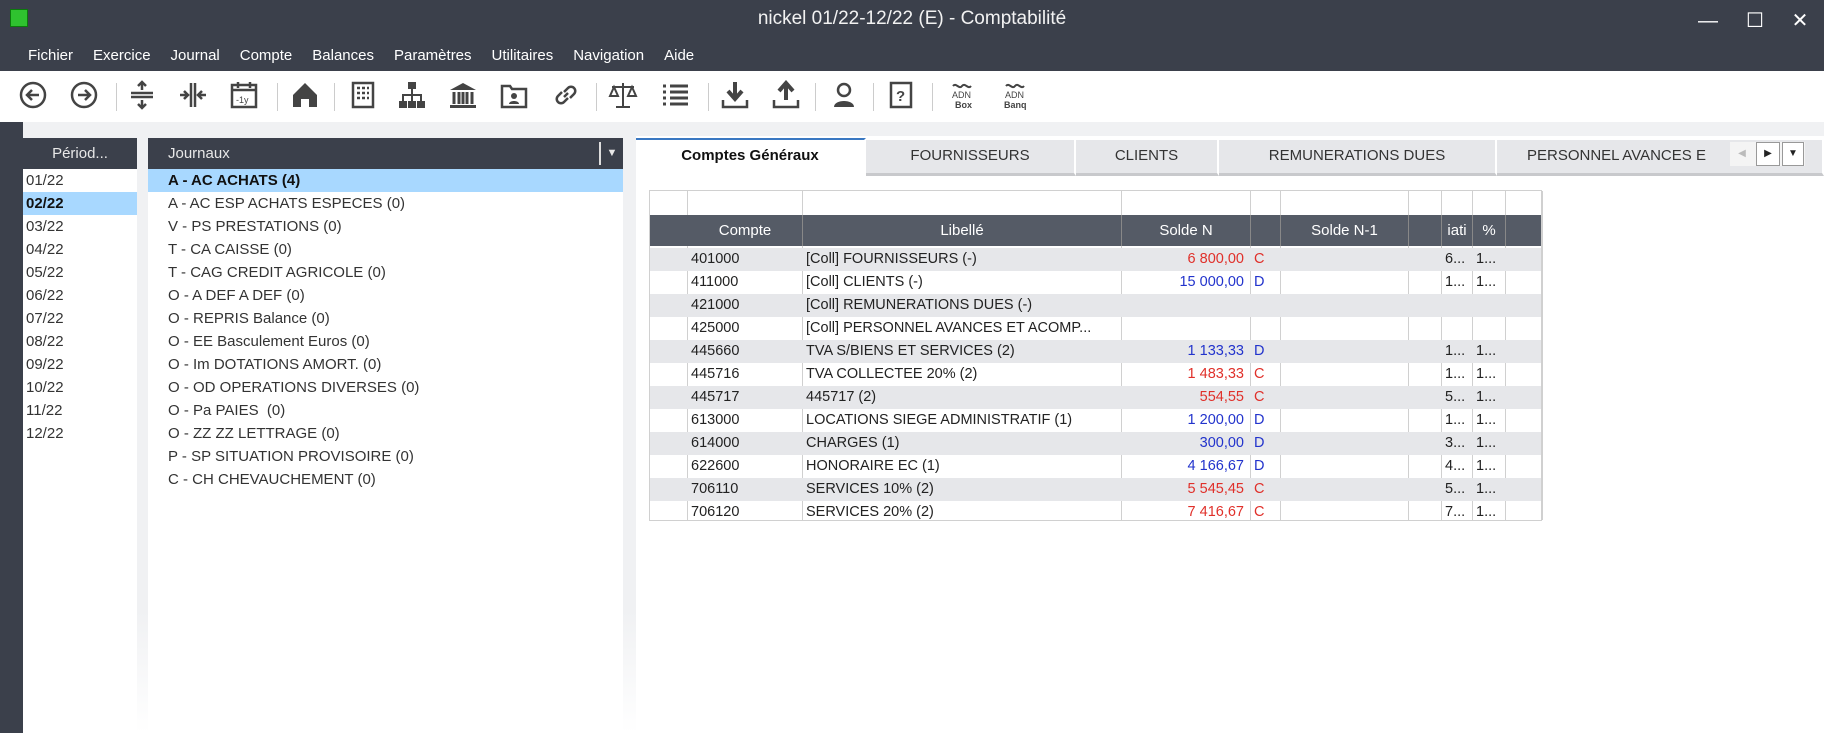 This screenshot has height=733, width=1824. I want to click on cell-compte: 614000, so click(715, 443).